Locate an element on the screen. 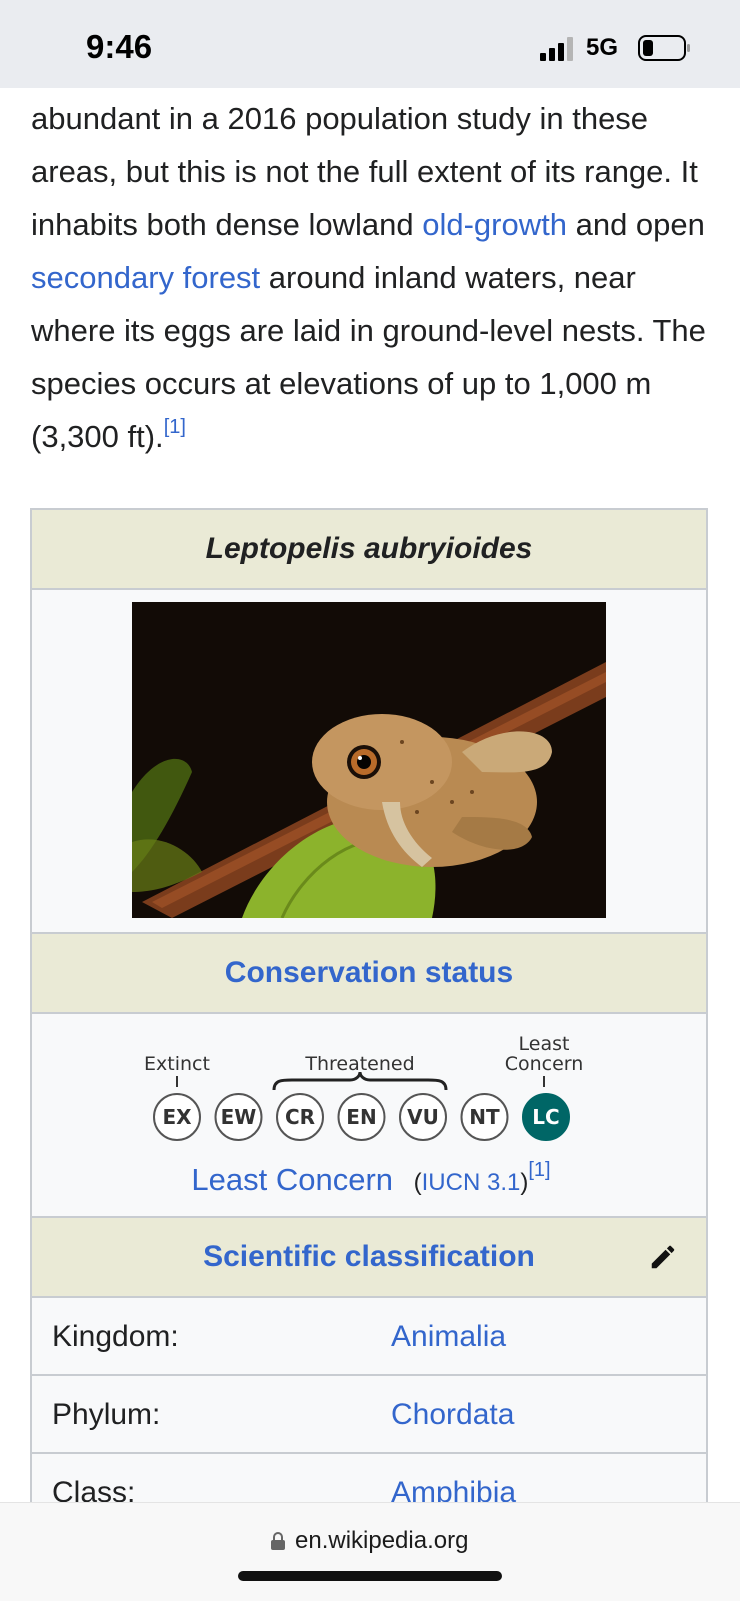 The height and width of the screenshot is (1601, 740). infobox-title-row: Leptopelis aubryioides is located at coordinates (369, 550).